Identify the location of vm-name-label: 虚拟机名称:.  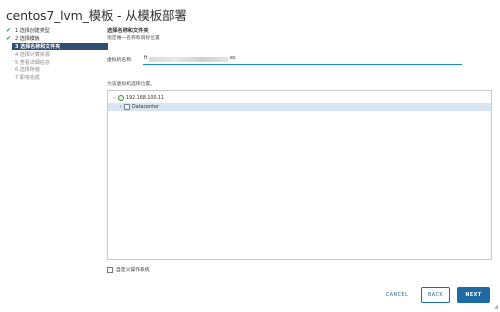
(120, 60).